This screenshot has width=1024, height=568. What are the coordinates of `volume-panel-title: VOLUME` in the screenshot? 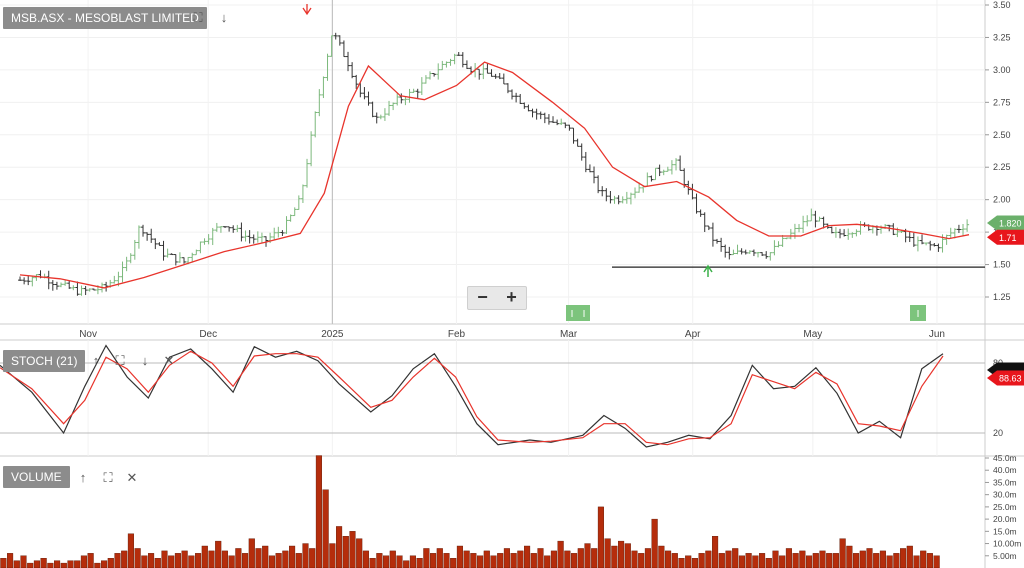 It's located at (36, 477).